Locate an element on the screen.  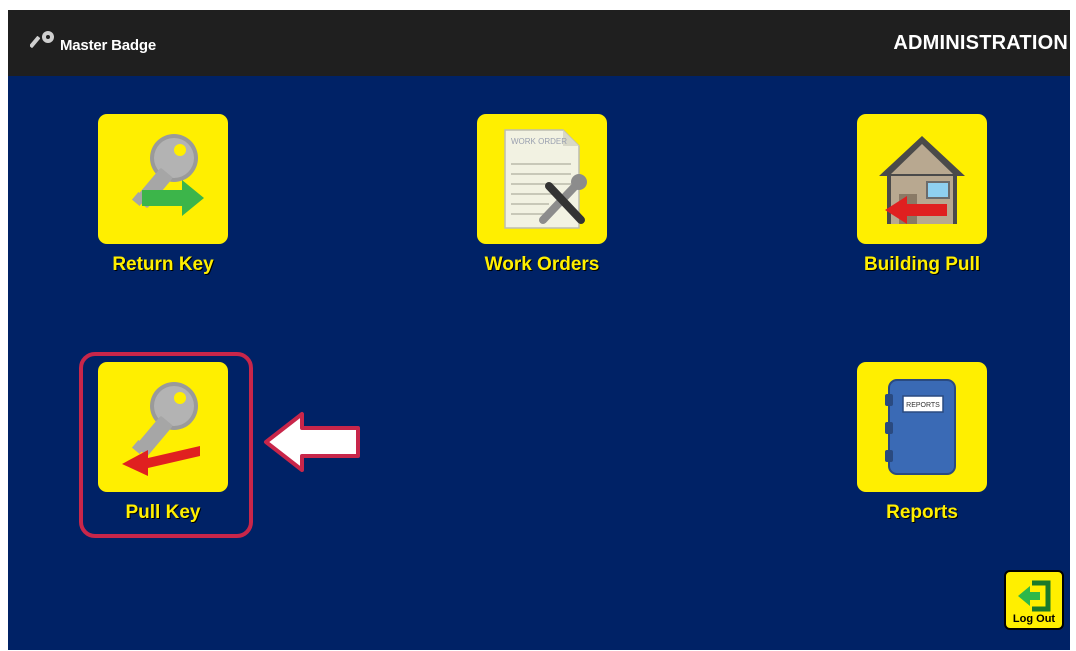
building-pull-button: Building Pull is located at coordinates (922, 195).